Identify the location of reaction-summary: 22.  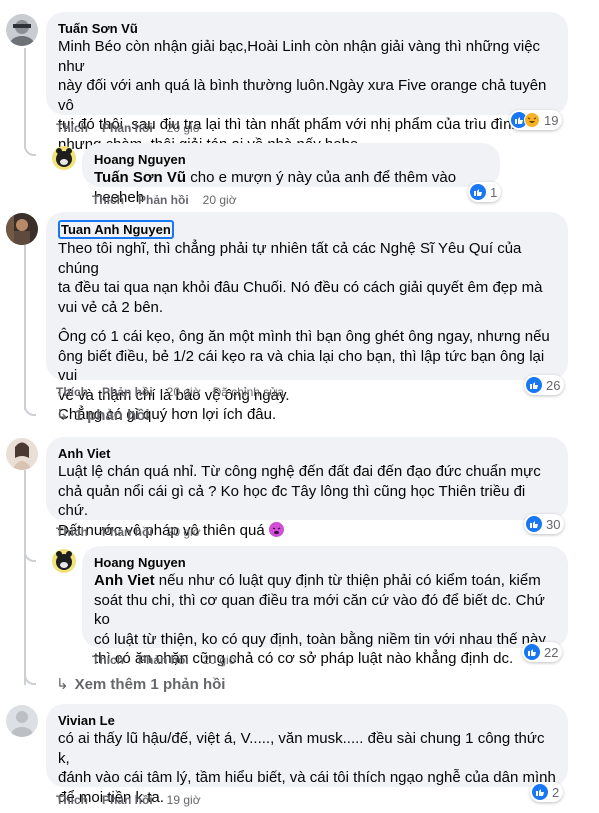
(542, 652).